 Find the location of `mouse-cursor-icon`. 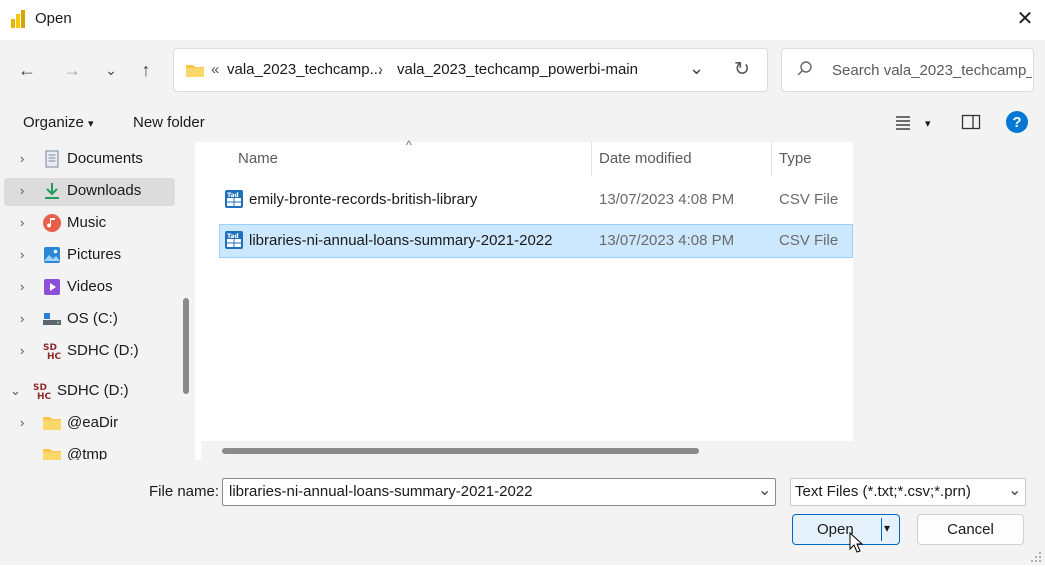

mouse-cursor-icon is located at coordinates (856, 542).